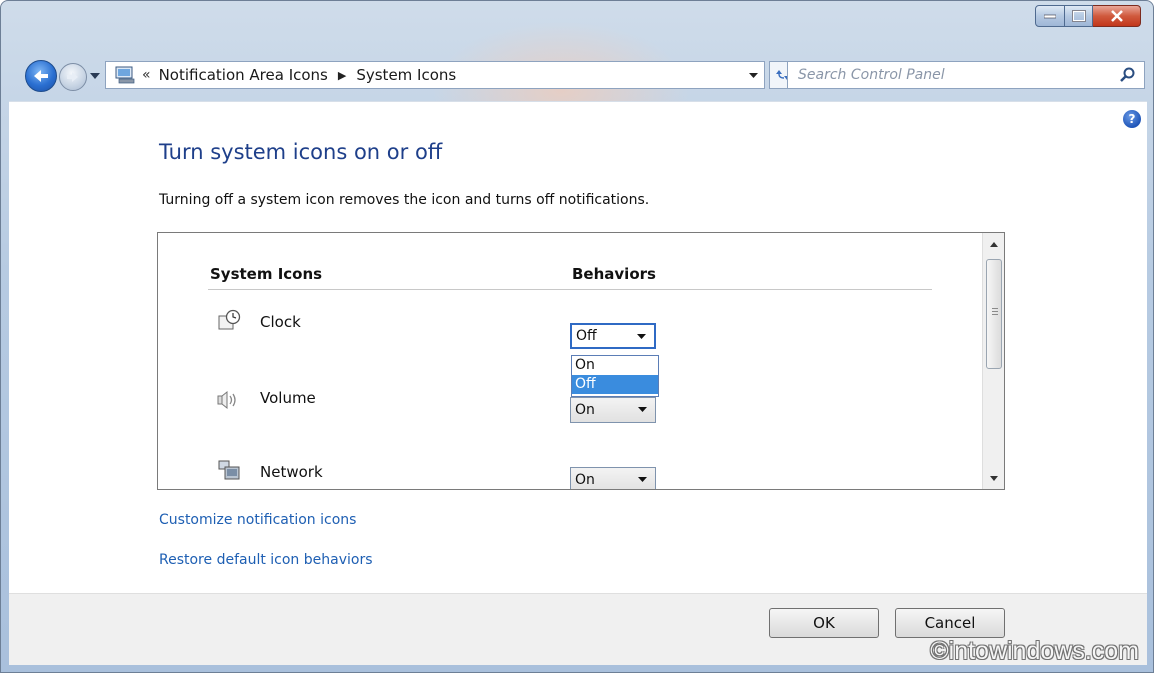  Describe the element at coordinates (613, 478) in the screenshot. I see `network-behavior-select: On` at that location.